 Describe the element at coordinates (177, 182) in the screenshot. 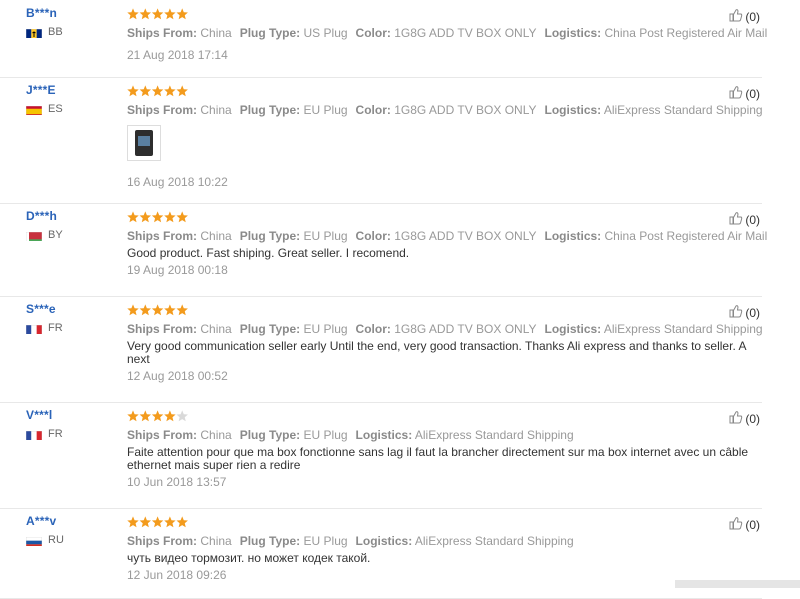

I see `review-date: 16 Aug 2018 10:22` at that location.